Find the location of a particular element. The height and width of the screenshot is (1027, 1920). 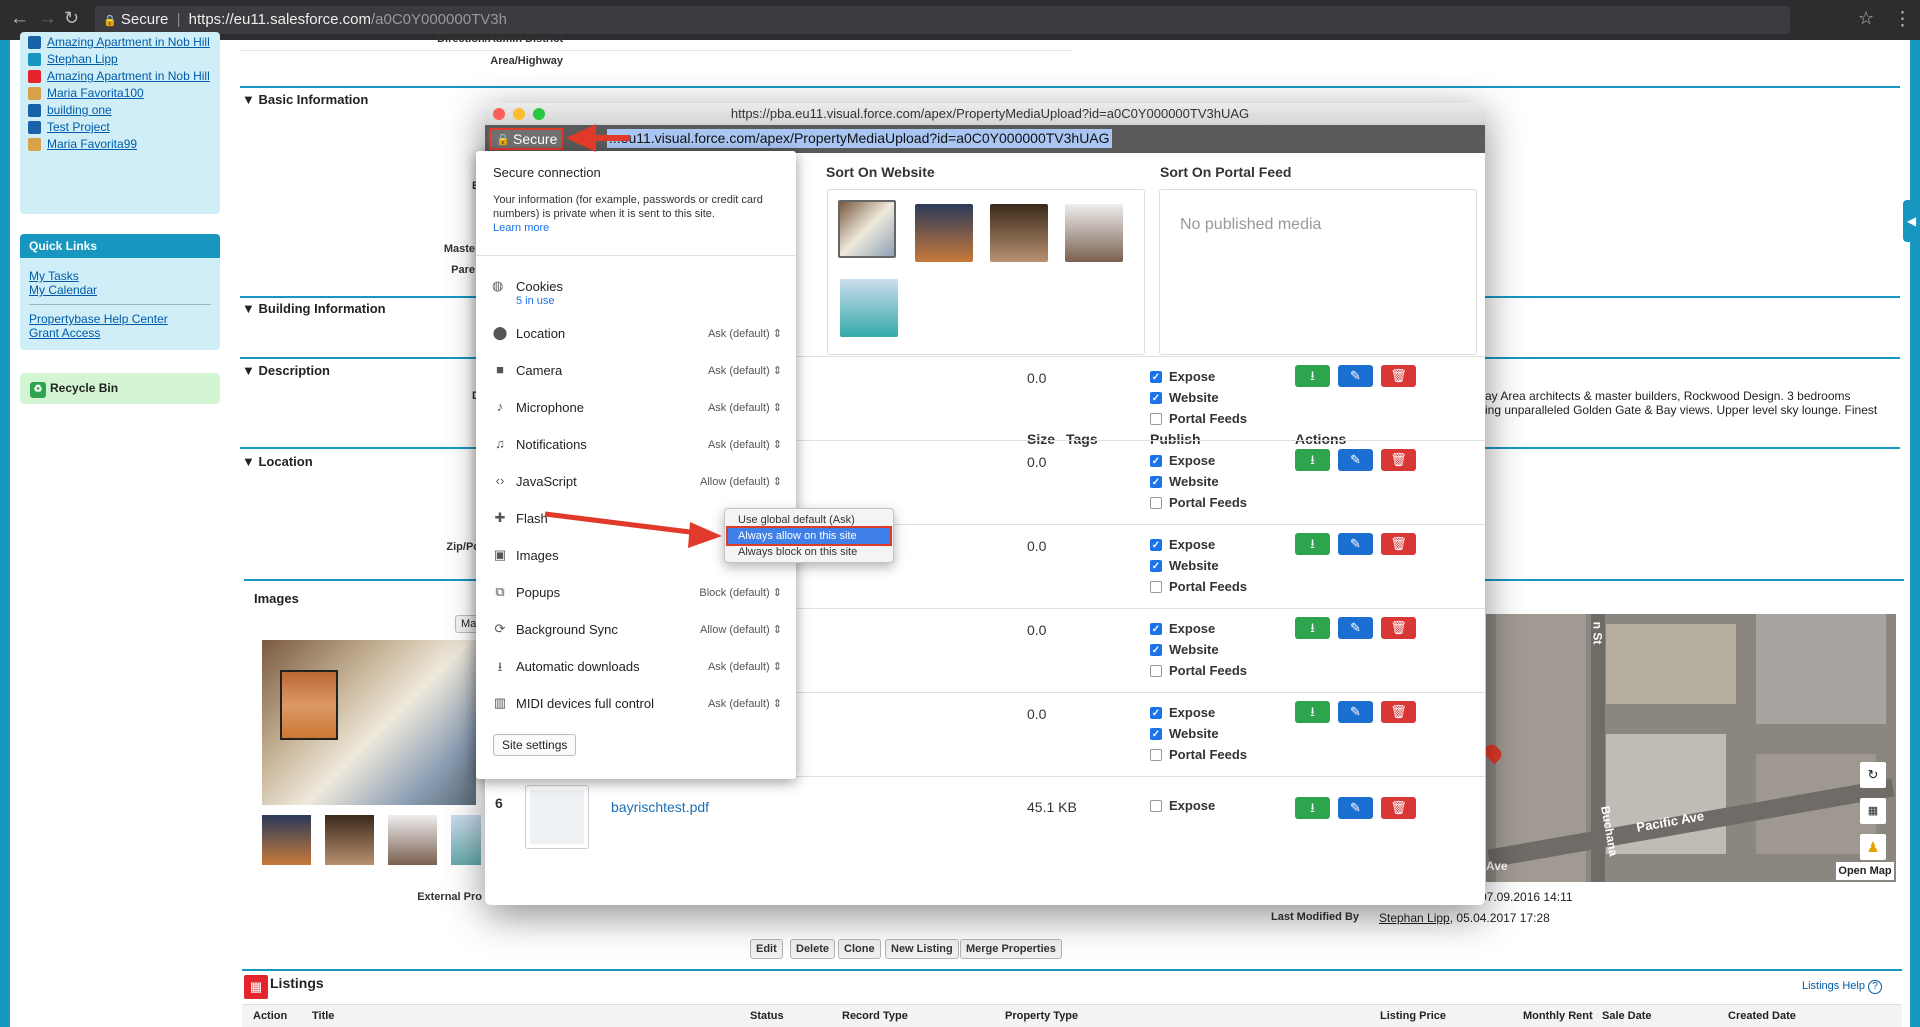

permission-value: Block (default) ⇕ is located at coordinates (740, 592).